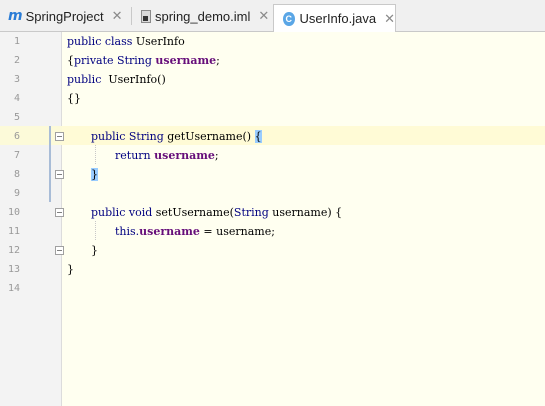 The image size is (545, 406). What do you see at coordinates (100, 41) in the screenshot?
I see `keyword: public class` at bounding box center [100, 41].